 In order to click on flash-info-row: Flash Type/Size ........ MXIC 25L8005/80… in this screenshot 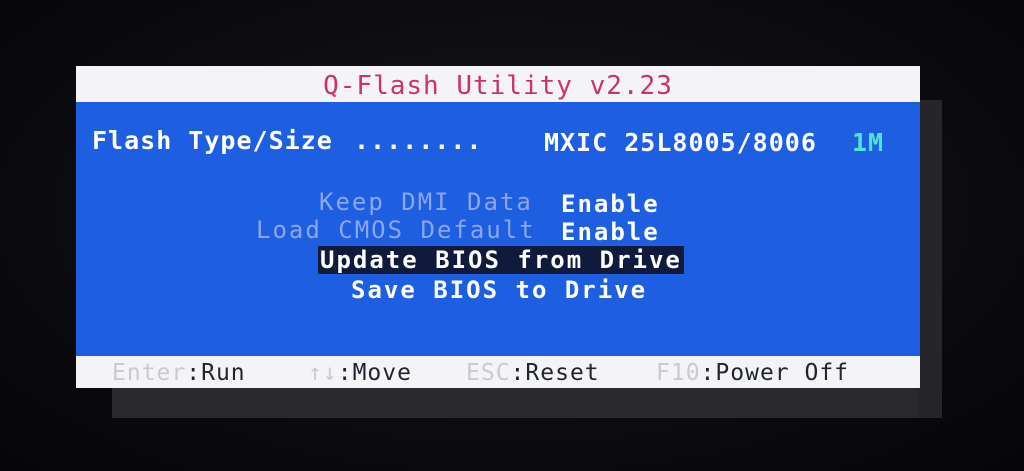, I will do `click(502, 143)`.